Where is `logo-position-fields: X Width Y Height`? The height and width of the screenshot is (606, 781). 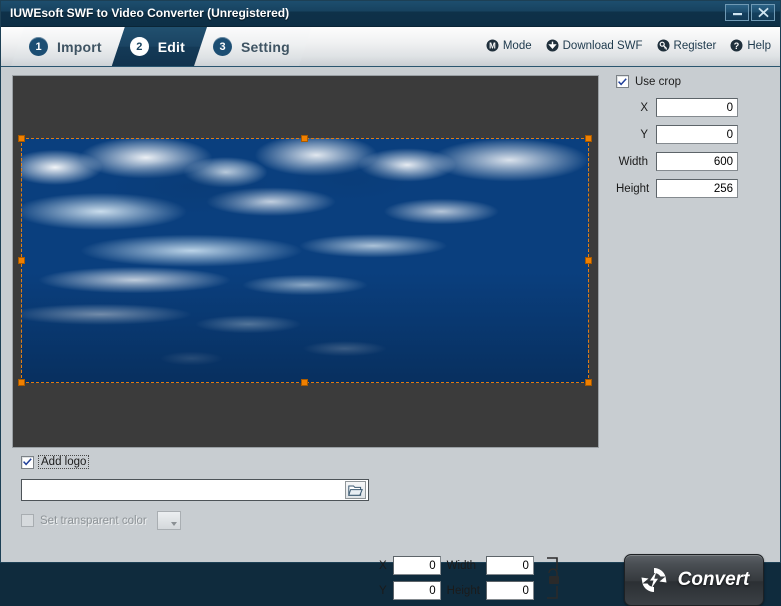
logo-position-fields: X Width Y Height is located at coordinates (470, 578).